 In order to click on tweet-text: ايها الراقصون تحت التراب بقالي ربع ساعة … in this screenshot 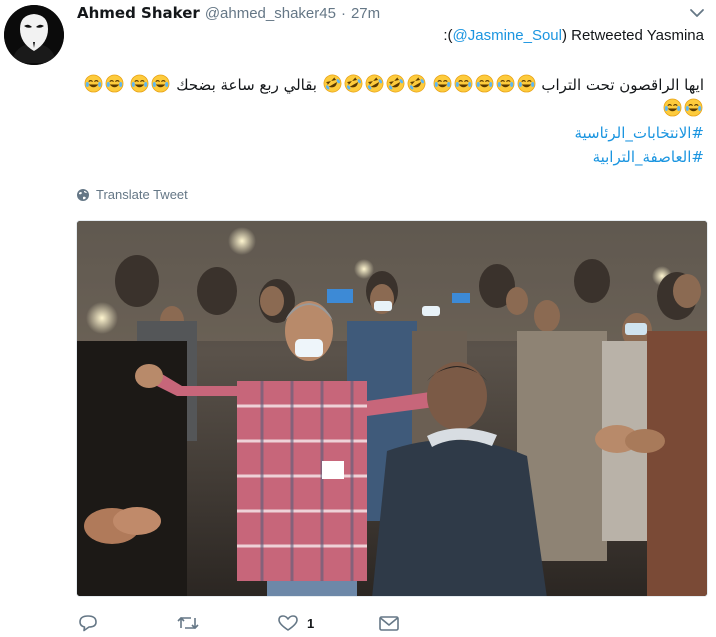, I will do `click(393, 121)`.